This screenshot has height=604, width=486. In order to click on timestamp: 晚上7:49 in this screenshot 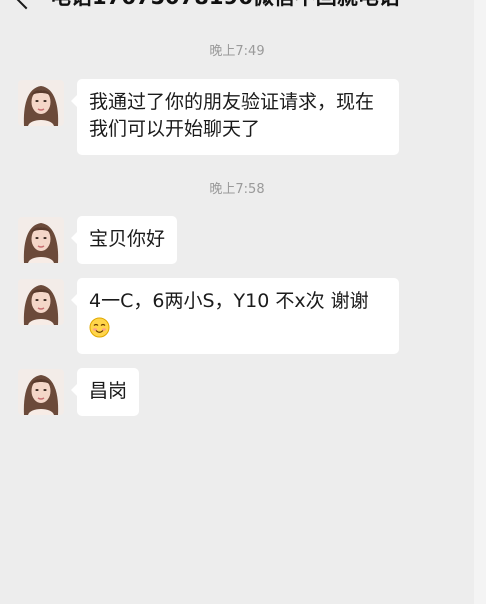, I will do `click(237, 51)`.